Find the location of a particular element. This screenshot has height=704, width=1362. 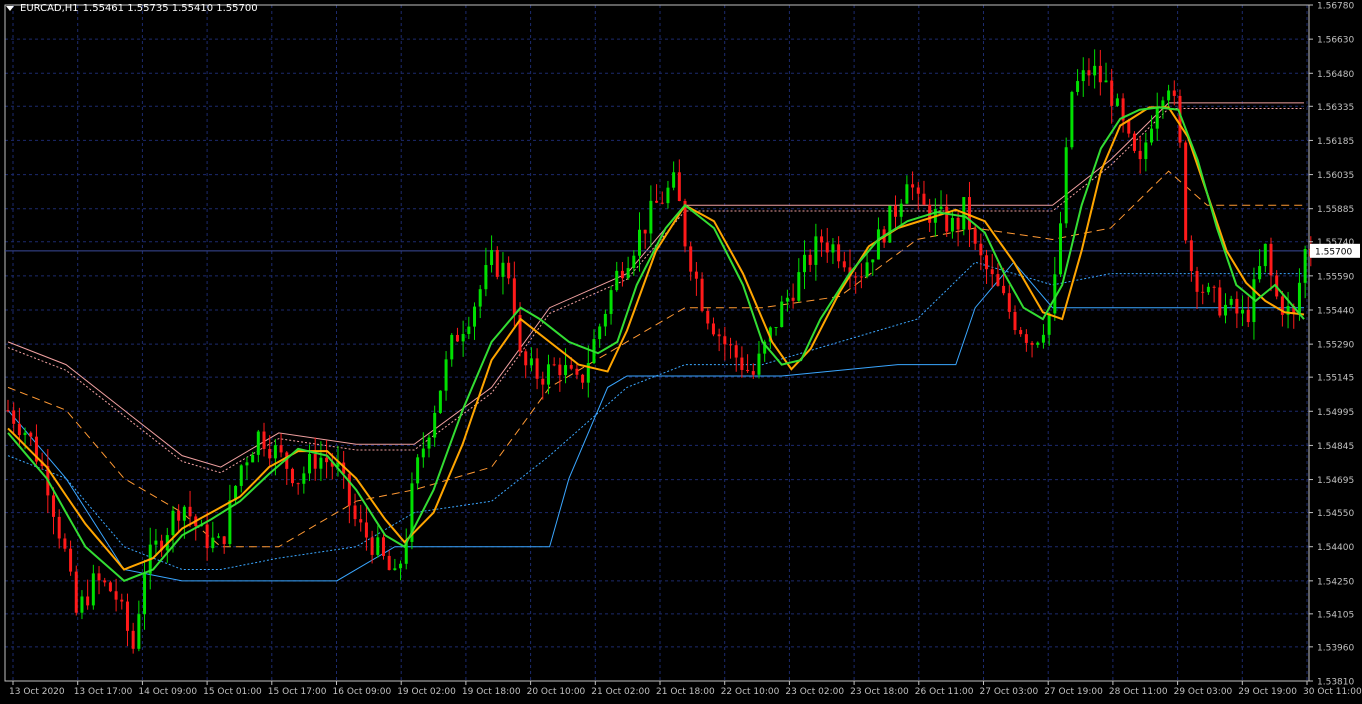

x-tick-label: 13 Oct 2020 is located at coordinates (37, 692).